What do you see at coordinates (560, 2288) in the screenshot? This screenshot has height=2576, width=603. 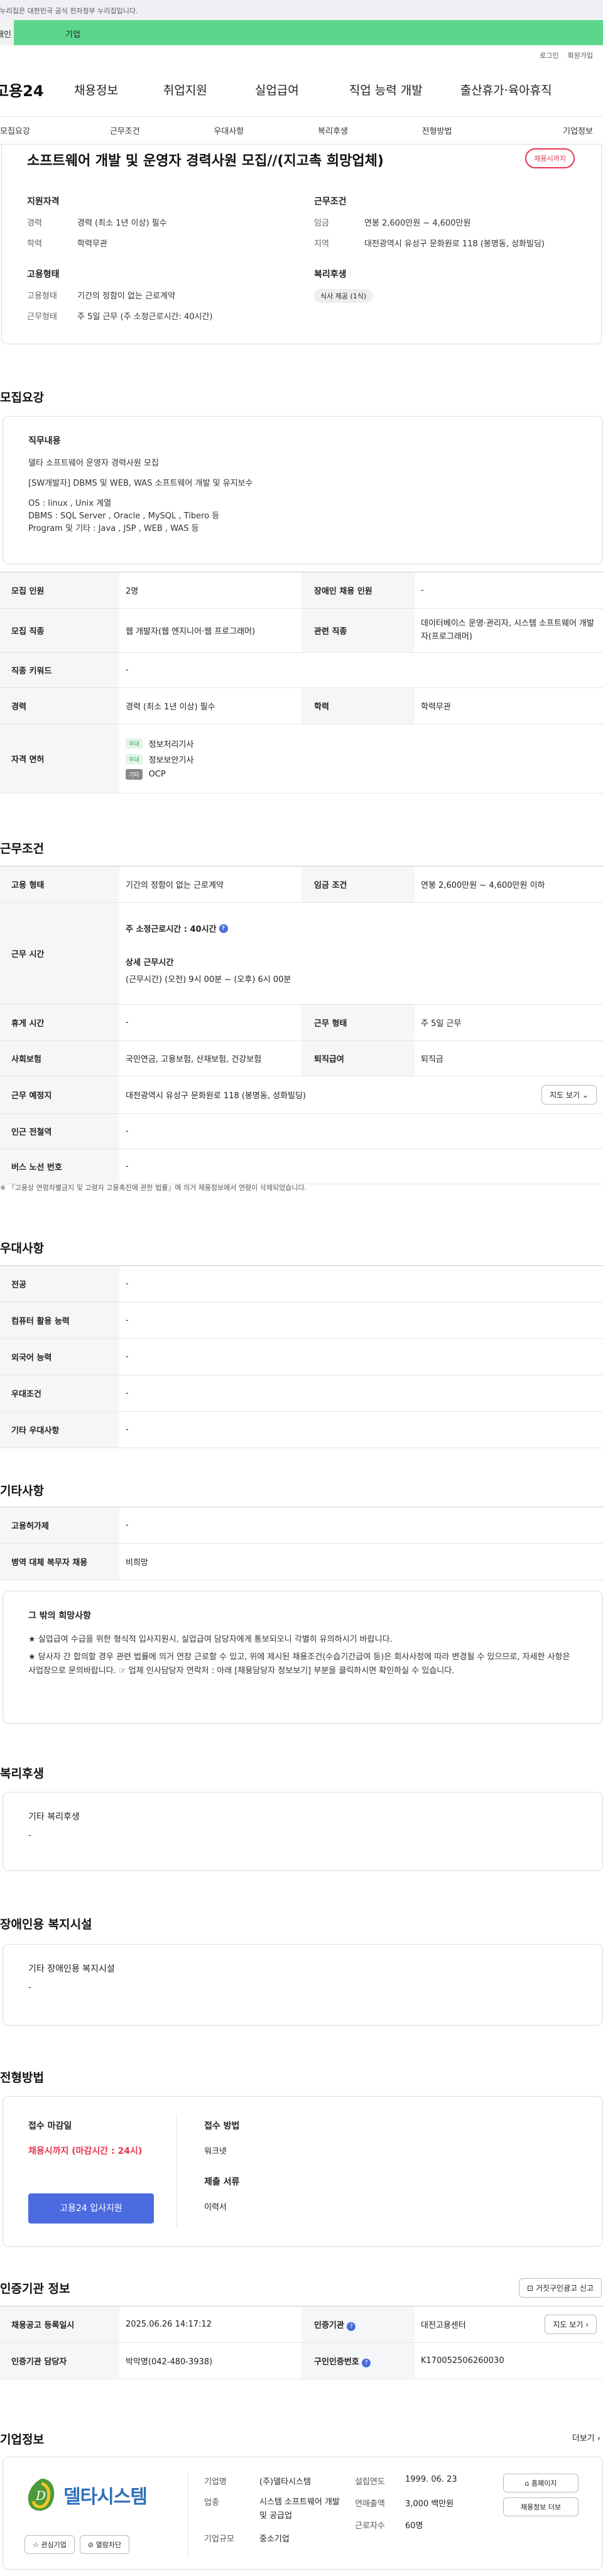 I see `report-button: ⊡ 거짓구인광고 신고` at bounding box center [560, 2288].